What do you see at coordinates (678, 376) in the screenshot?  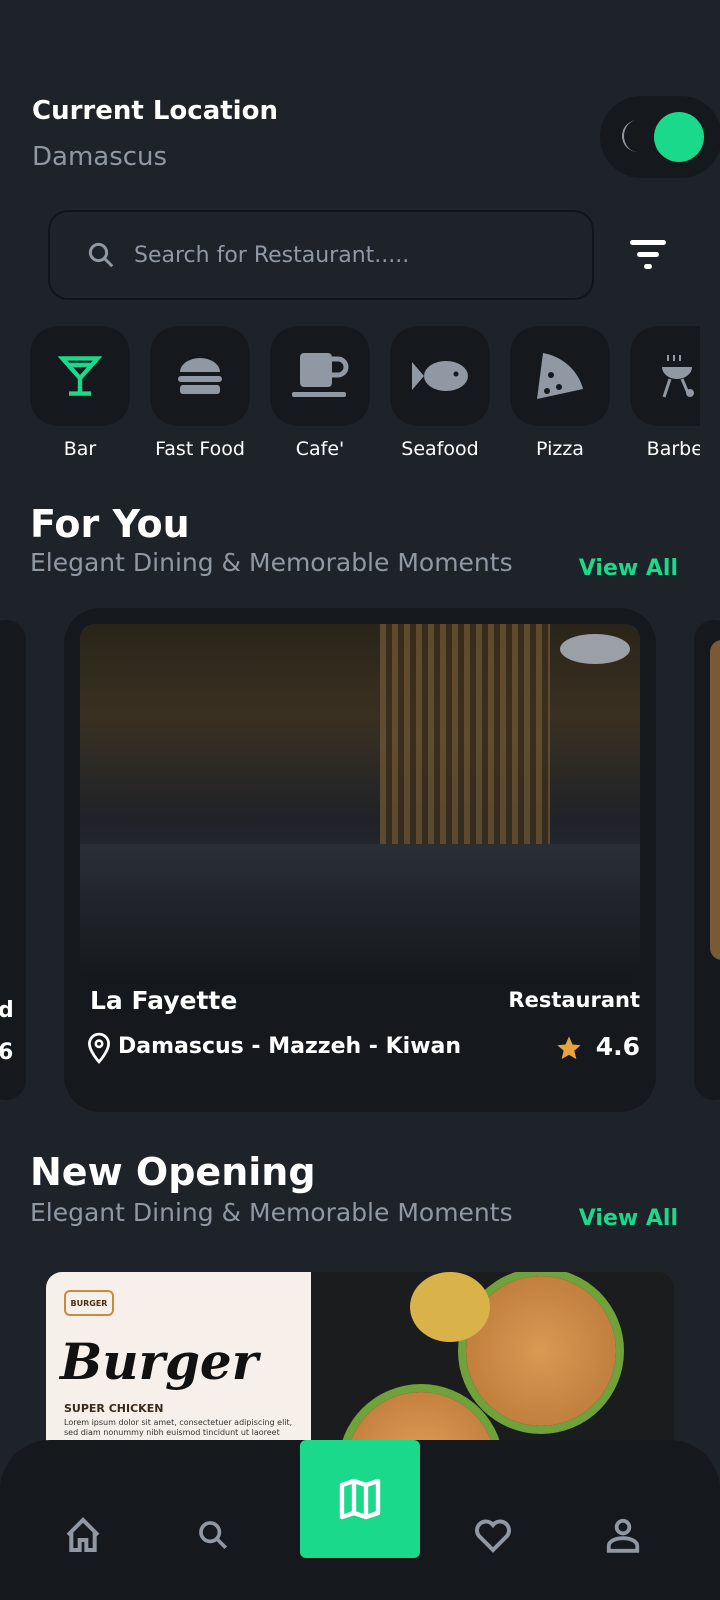 I see `grill-icon` at bounding box center [678, 376].